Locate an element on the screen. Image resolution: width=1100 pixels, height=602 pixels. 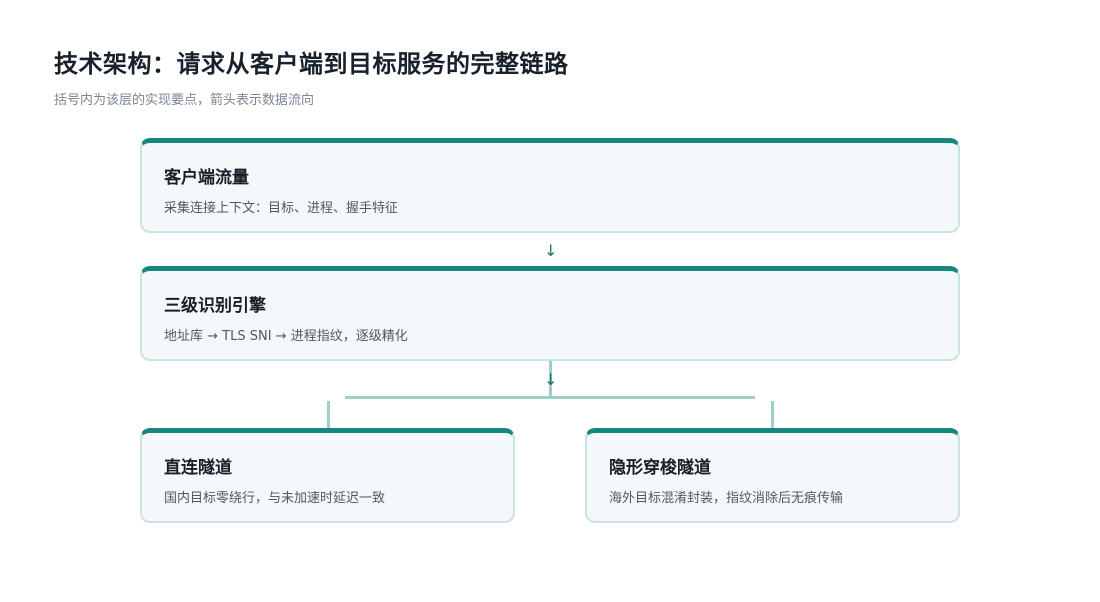
direct-tunnel-desc: 国内目标零绕行，与未加速时延迟一致 is located at coordinates (275, 498).